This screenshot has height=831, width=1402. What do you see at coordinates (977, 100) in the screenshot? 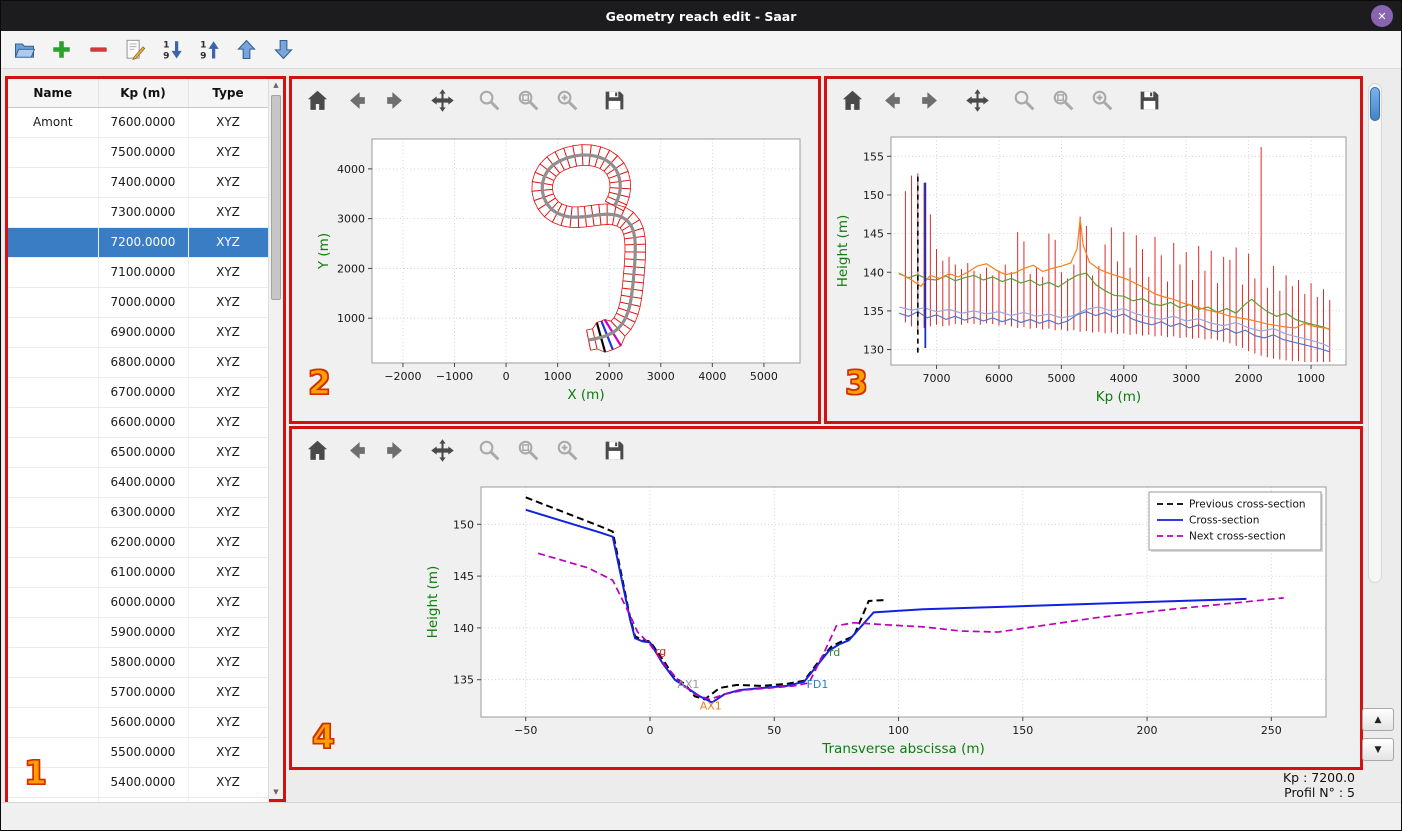
I see `pan-icon` at bounding box center [977, 100].